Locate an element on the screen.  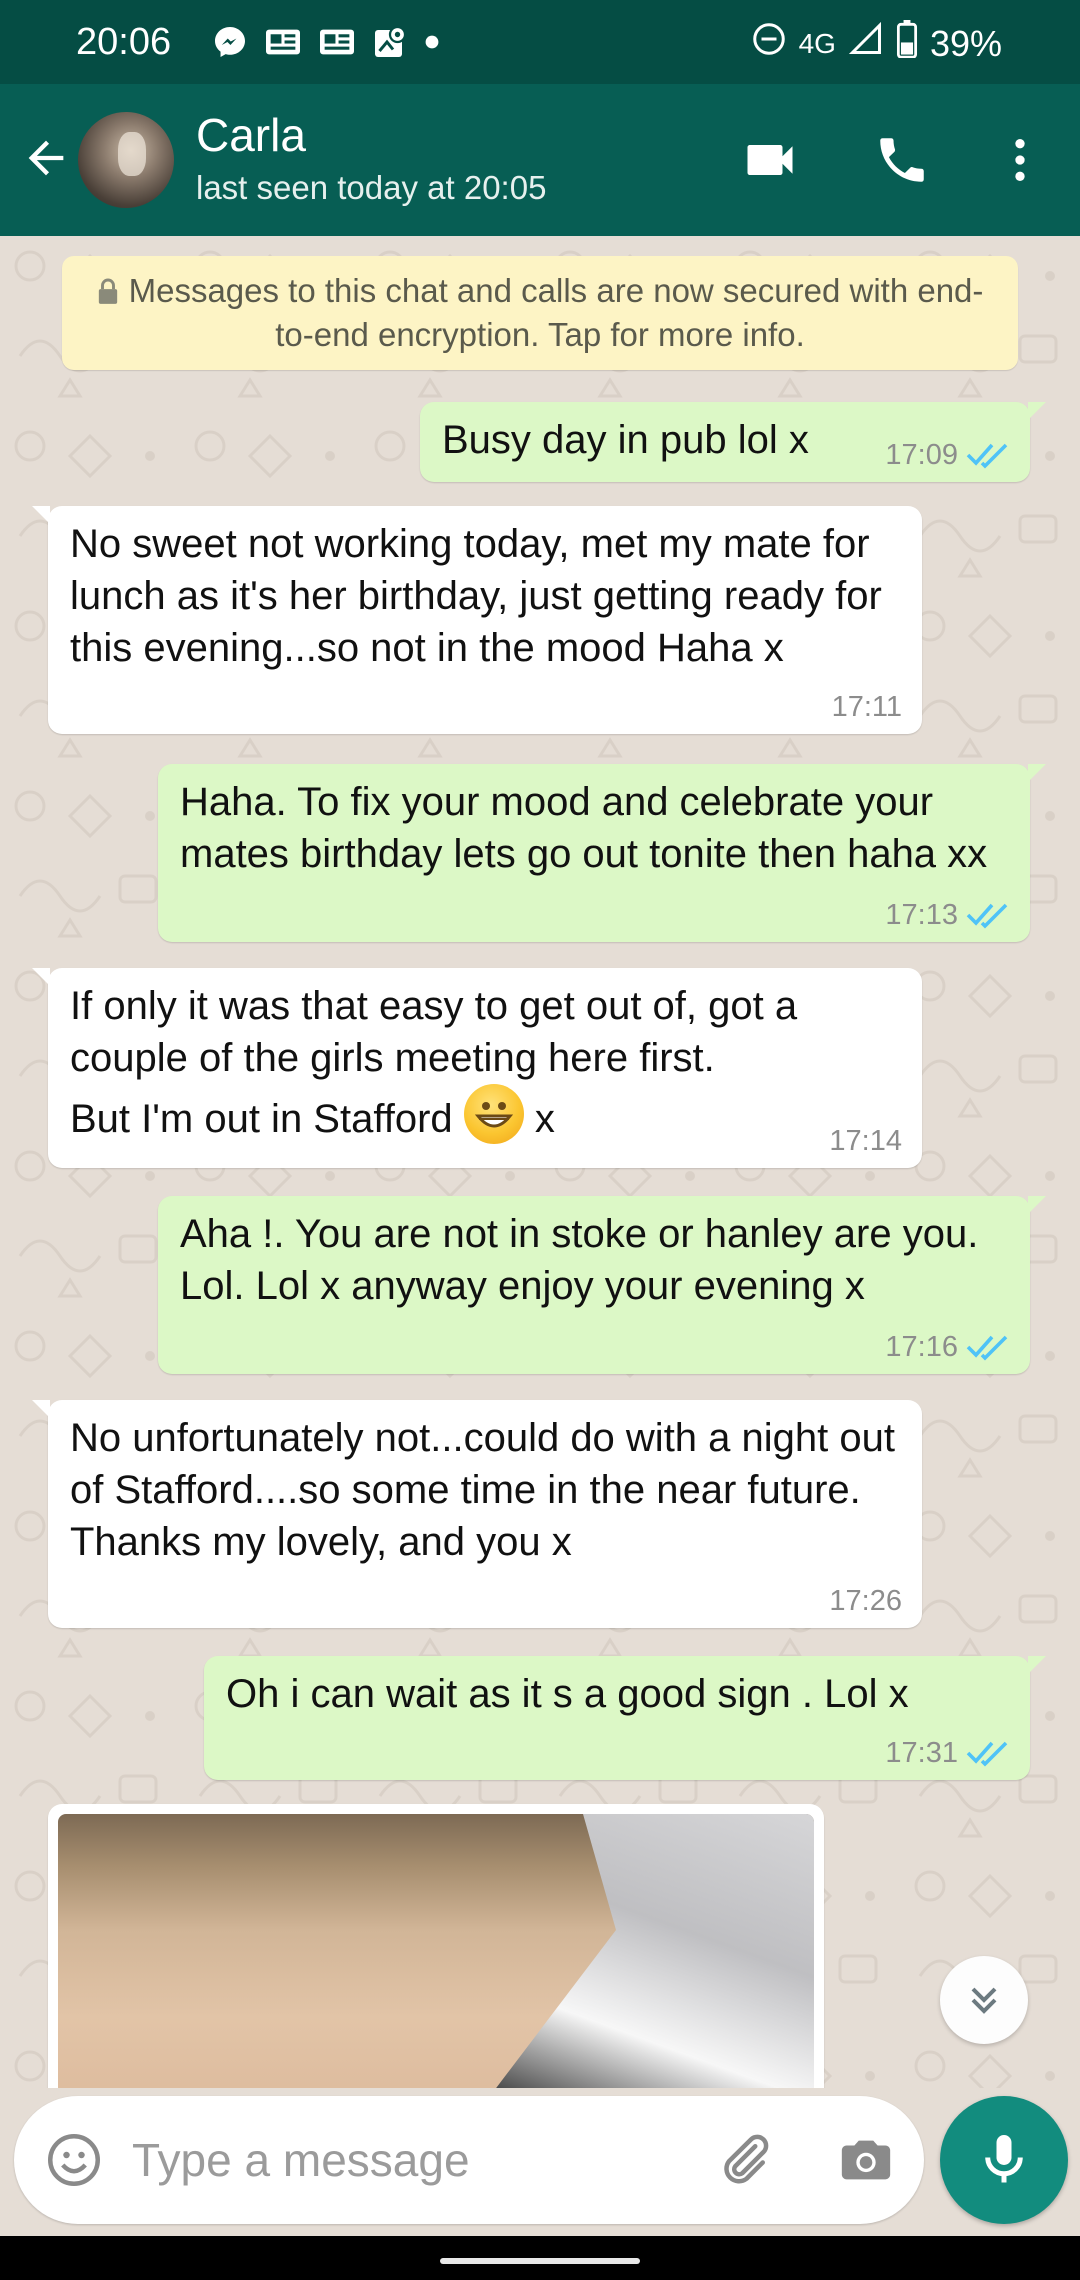
back-arrow-icon is located at coordinates (46, 158).